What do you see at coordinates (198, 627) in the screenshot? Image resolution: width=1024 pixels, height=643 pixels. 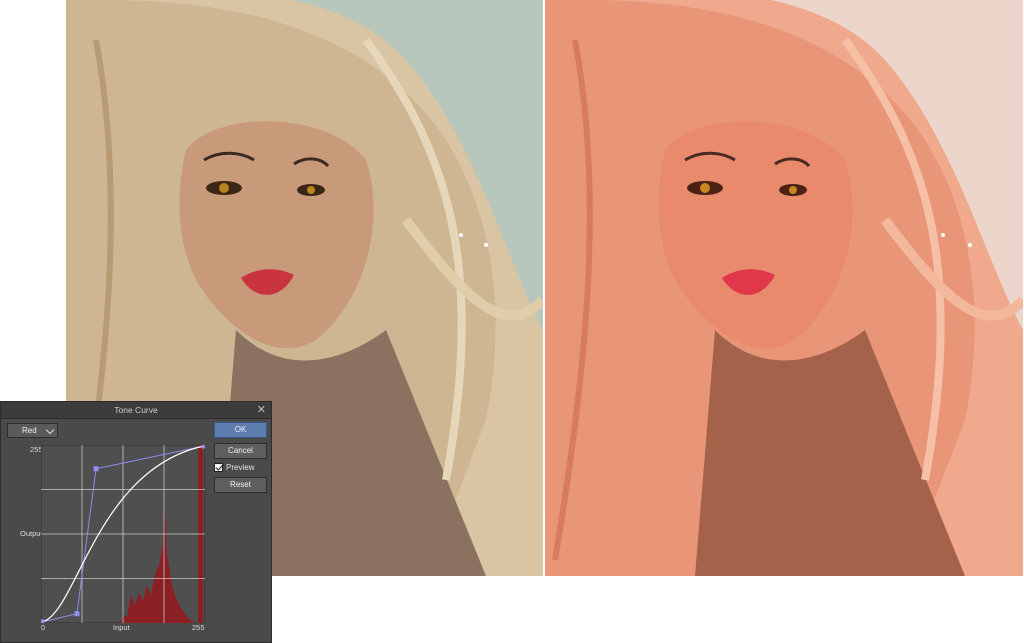 I see `axis-input-max-label: 255` at bounding box center [198, 627].